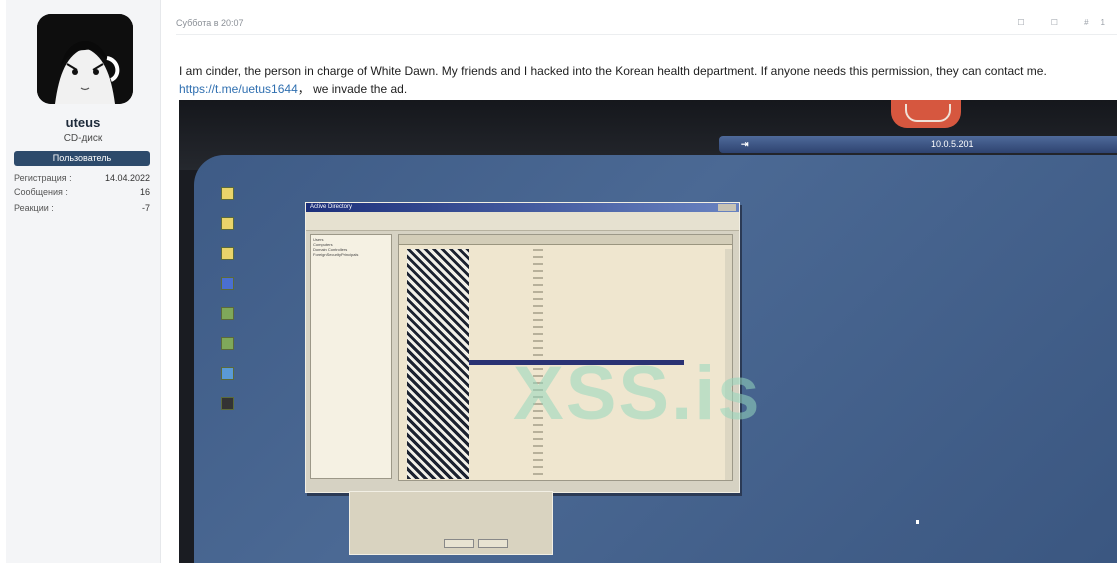  Describe the element at coordinates (83, 122) in the screenshot. I see `username: uteus` at that location.